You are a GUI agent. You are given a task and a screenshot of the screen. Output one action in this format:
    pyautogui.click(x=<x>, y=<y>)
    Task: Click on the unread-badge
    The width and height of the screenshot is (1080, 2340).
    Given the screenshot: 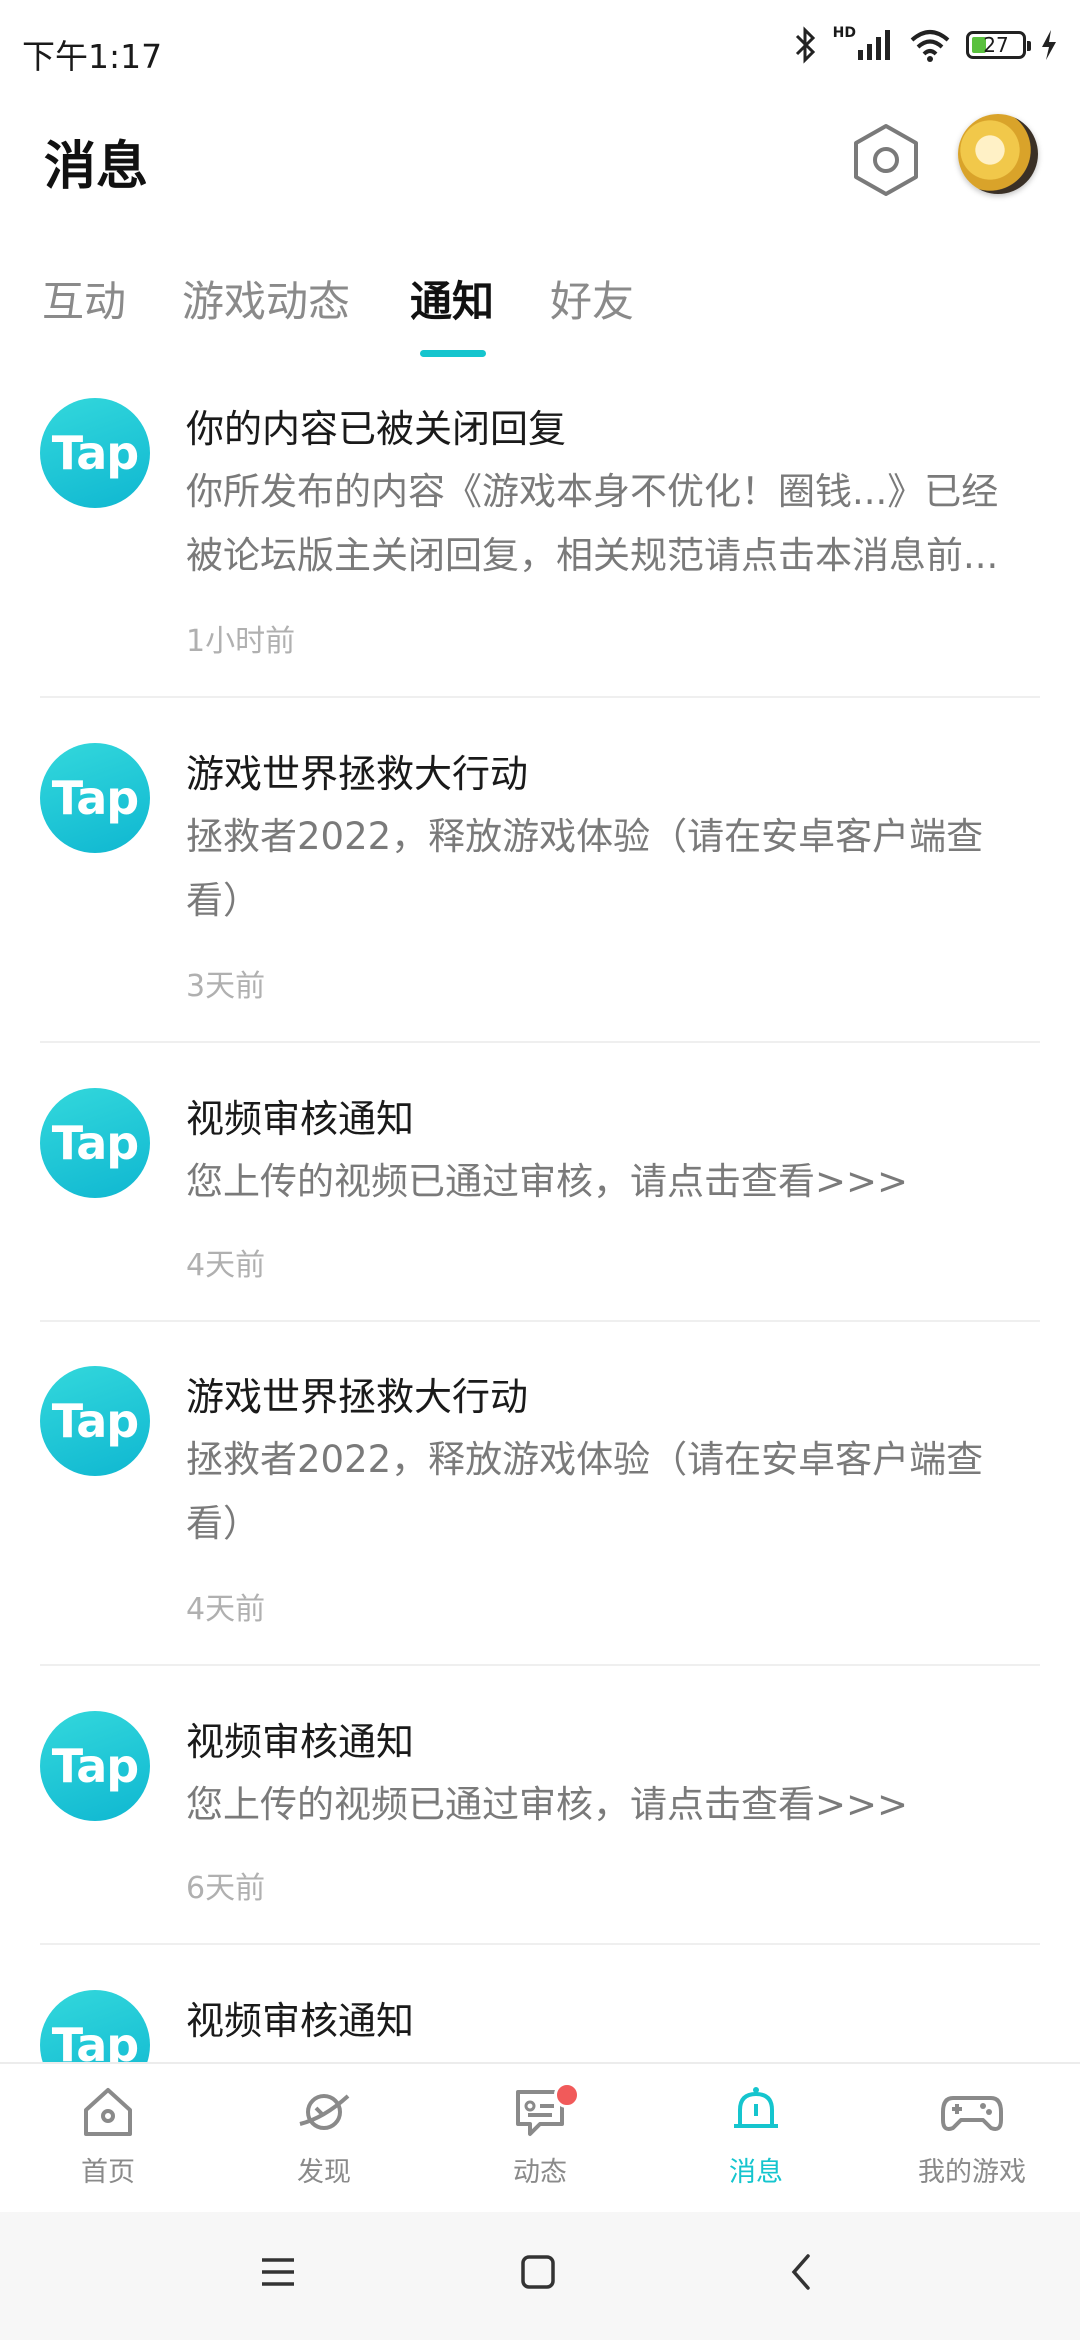 What is the action you would take?
    pyautogui.click(x=567, y=2095)
    